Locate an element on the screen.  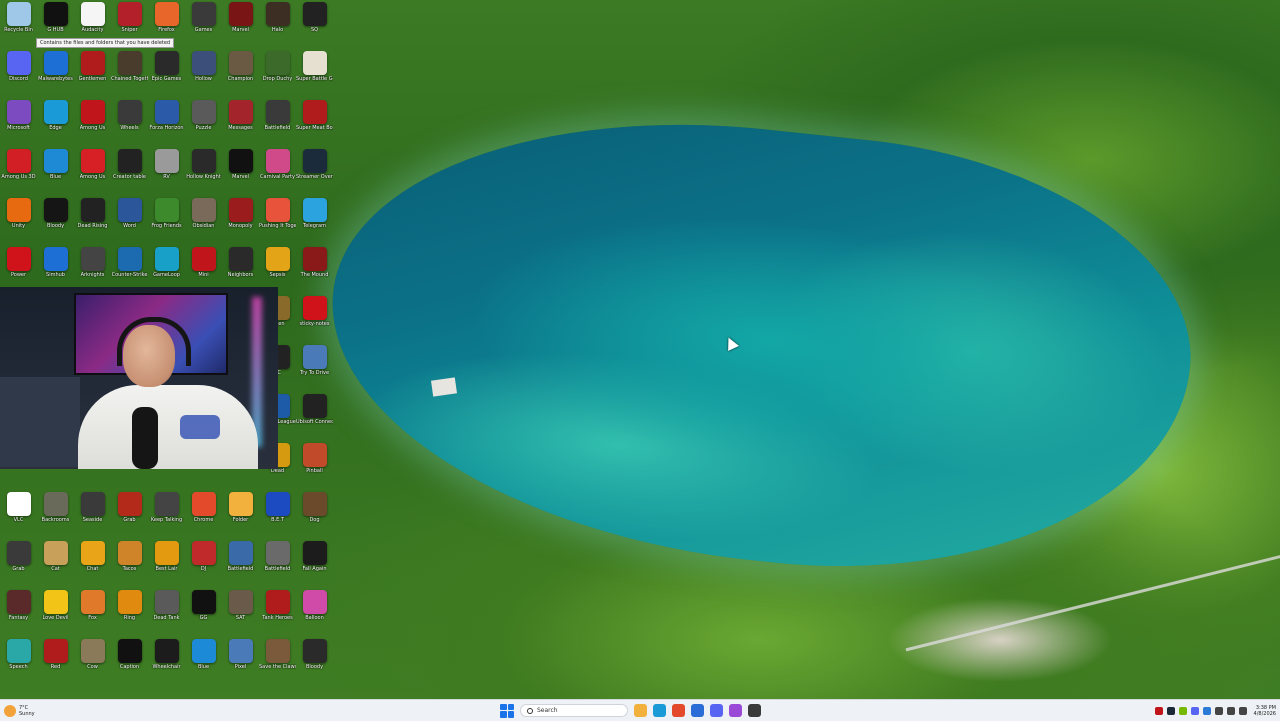
desktop-icon: Hollow Knight is located at coordinates (203, 171).